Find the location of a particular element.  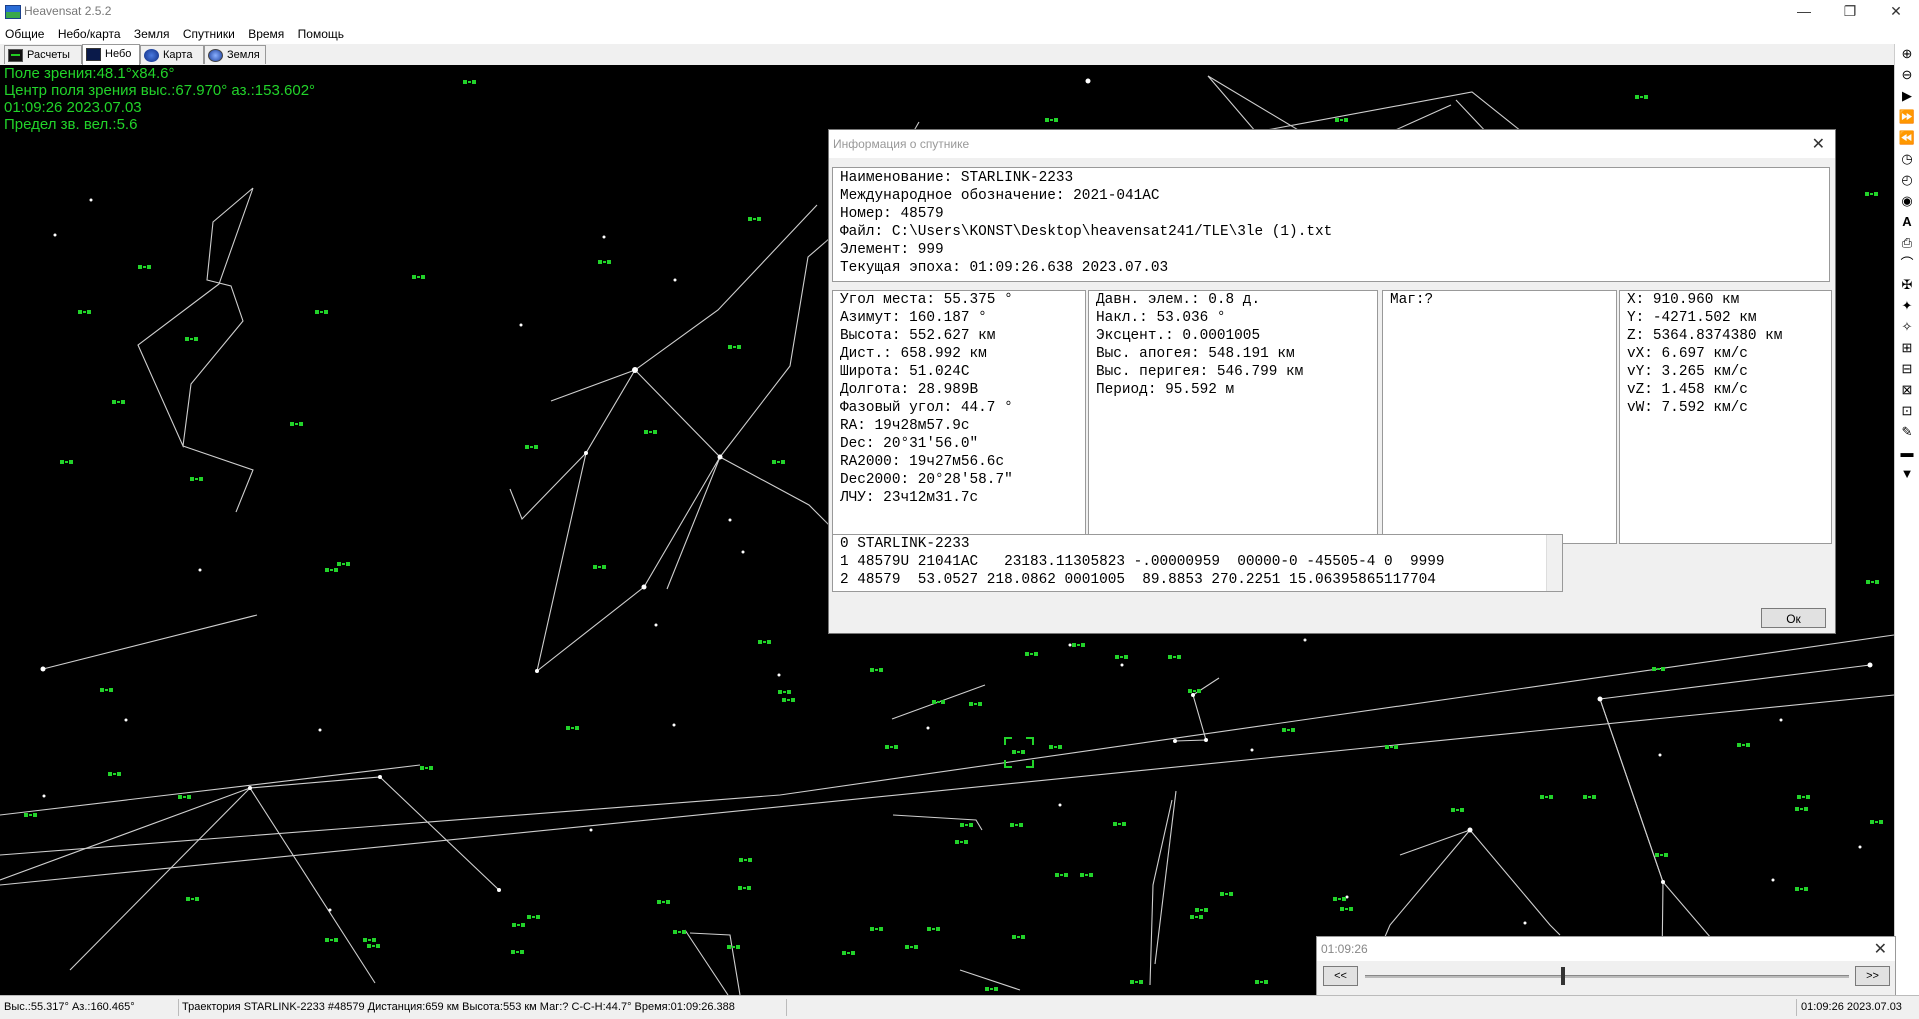

perigee-value: Выс. перигея: 546.799 км is located at coordinates (1200, 372).